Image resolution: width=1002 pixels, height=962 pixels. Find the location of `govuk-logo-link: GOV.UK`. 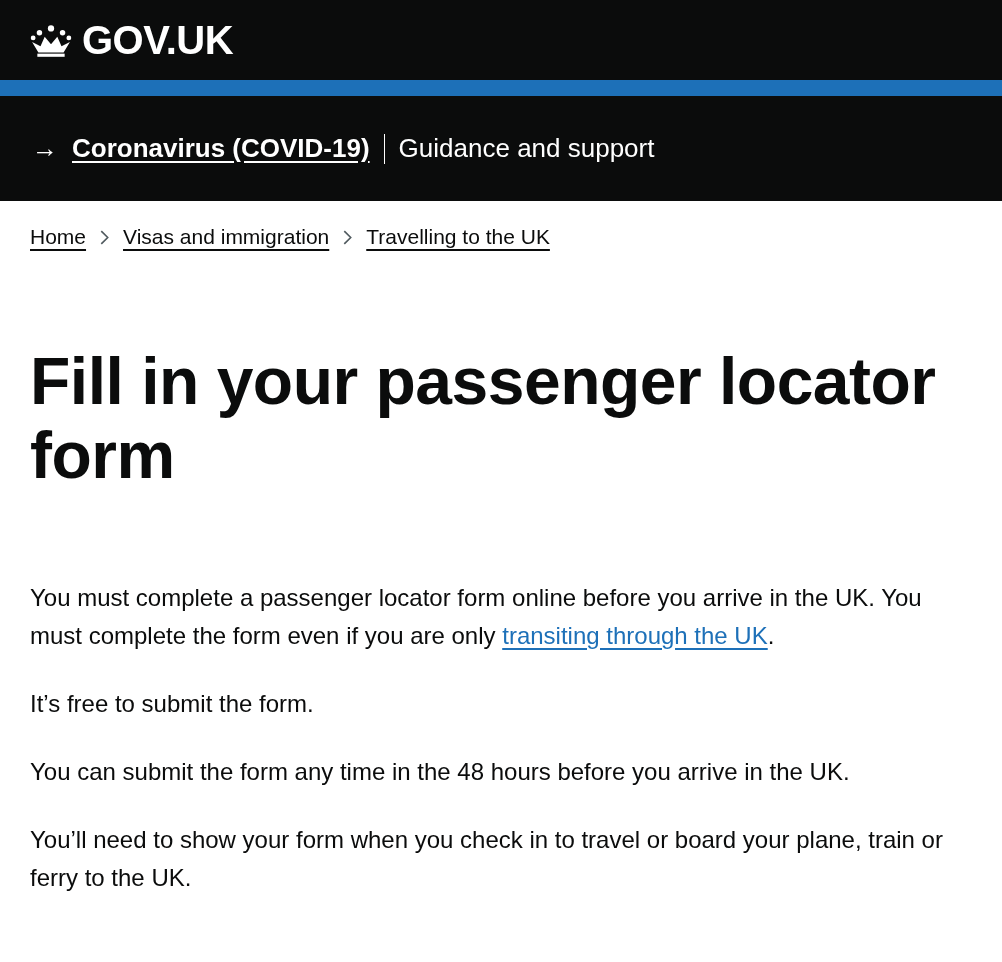

govuk-logo-link: GOV.UK is located at coordinates (132, 40).